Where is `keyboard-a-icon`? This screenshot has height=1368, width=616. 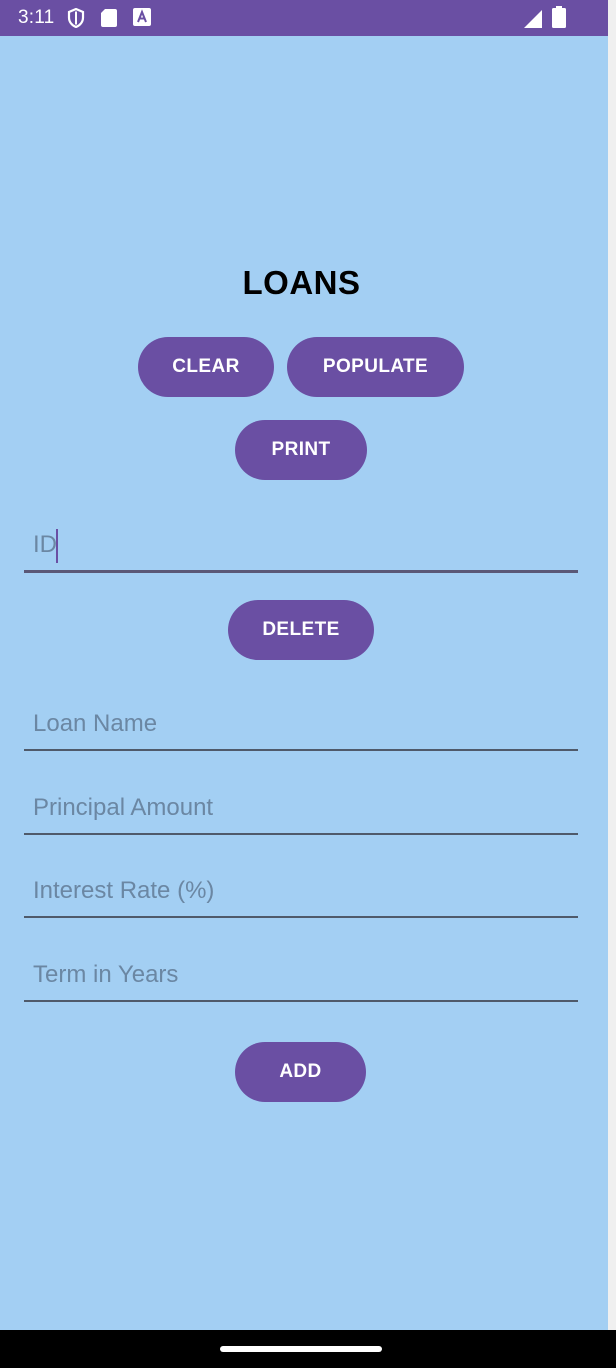 keyboard-a-icon is located at coordinates (142, 17).